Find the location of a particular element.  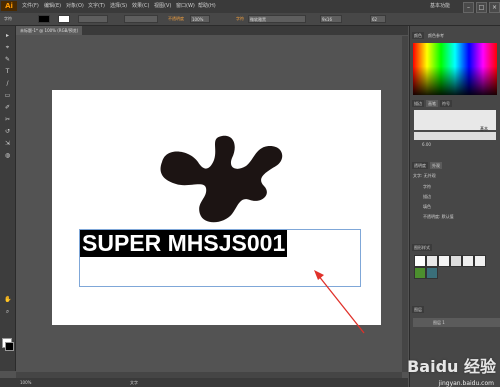

minimize-button: – is located at coordinates (468, 7).